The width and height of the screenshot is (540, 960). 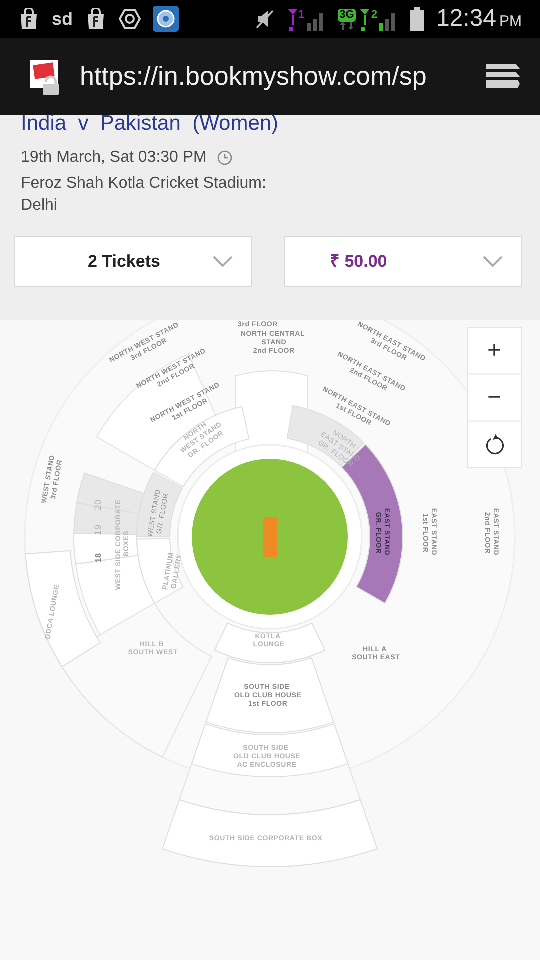 I want to click on tickets-dropdown: 2 Tickets, so click(x=133, y=261).